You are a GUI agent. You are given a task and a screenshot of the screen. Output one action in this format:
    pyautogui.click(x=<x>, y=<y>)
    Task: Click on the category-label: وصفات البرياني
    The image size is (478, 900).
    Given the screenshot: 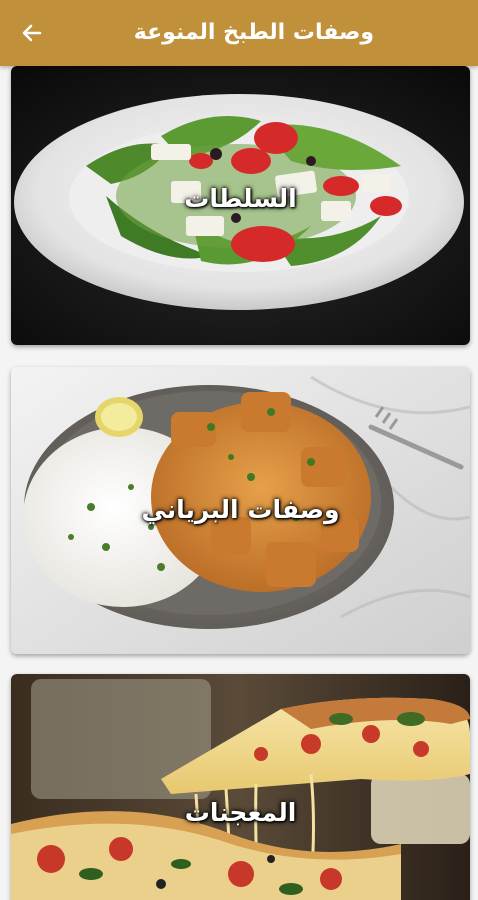 What is the action you would take?
    pyautogui.click(x=240, y=509)
    